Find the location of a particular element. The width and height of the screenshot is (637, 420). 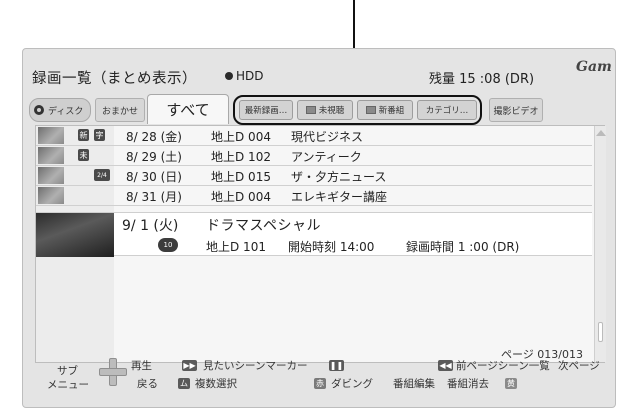

tab-disc-label: ディスク is located at coordinates (66, 111).